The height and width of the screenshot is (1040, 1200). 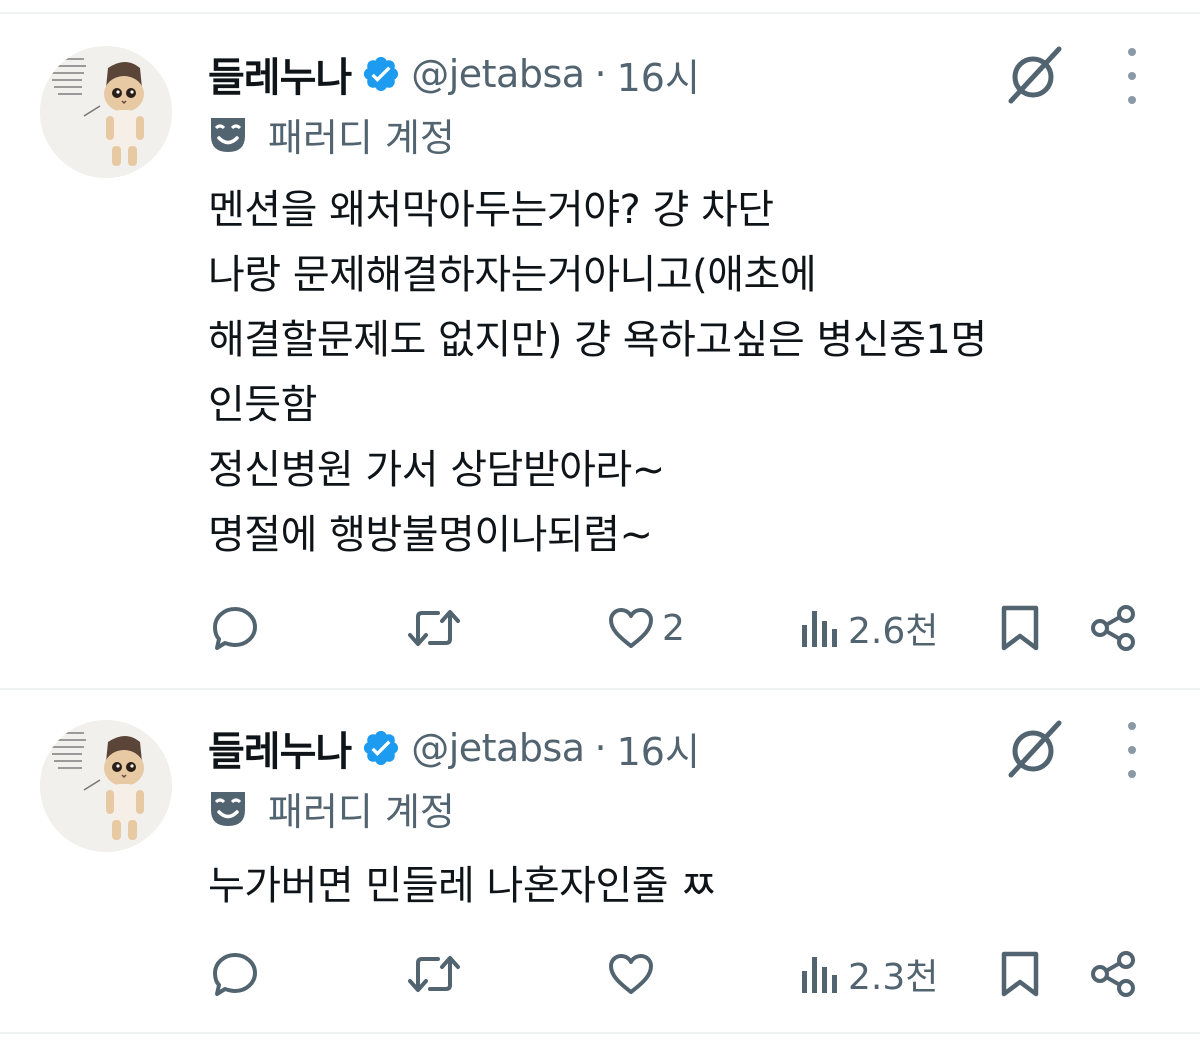 I want to click on tweet-text: 누가버면 민들레 나혼자인줄 ㅉ, so click(x=678, y=886).